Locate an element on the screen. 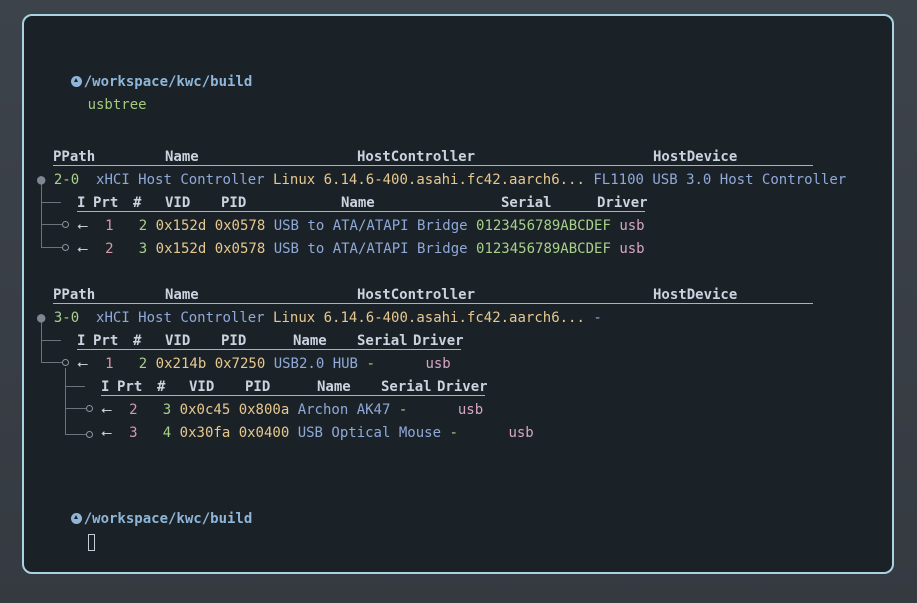  device-pid: 0x0578 is located at coordinates (240, 226).